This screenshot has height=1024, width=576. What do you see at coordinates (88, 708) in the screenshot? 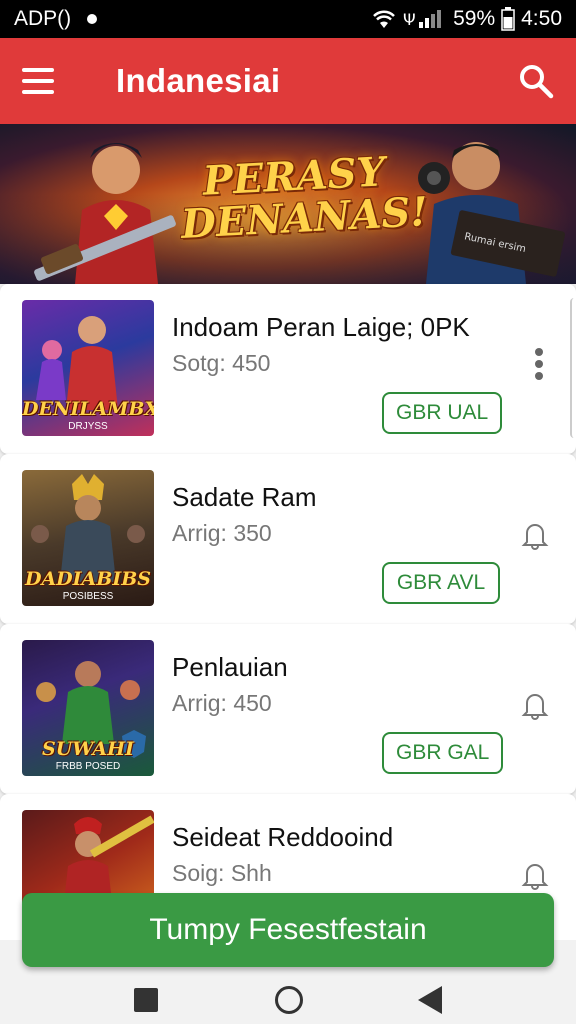
I see `item-thumbnail: SUWAHI FRBB POSED` at bounding box center [88, 708].